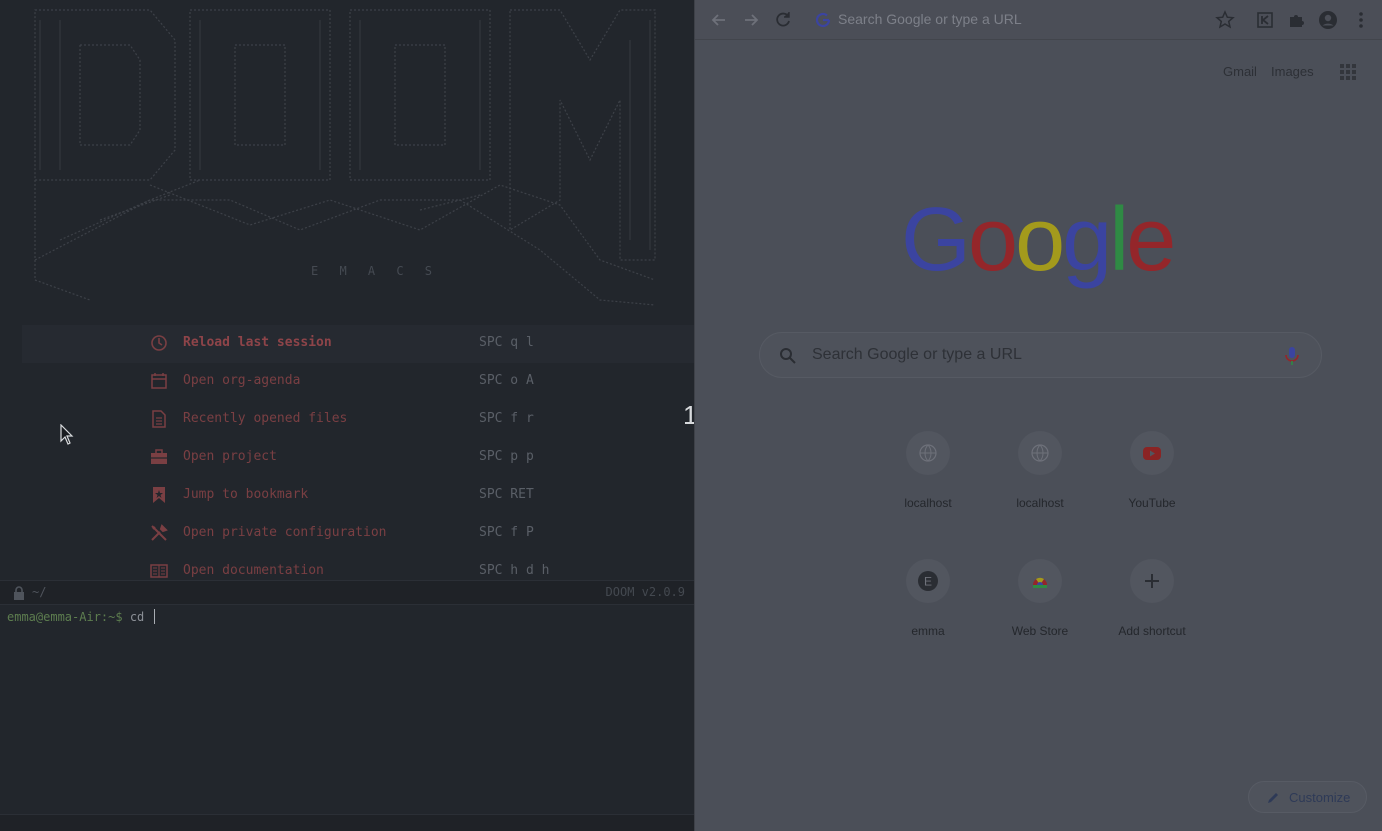 This screenshot has height=831, width=1382. Describe the element at coordinates (1225, 20) in the screenshot. I see `star-bookmark-icon` at that location.